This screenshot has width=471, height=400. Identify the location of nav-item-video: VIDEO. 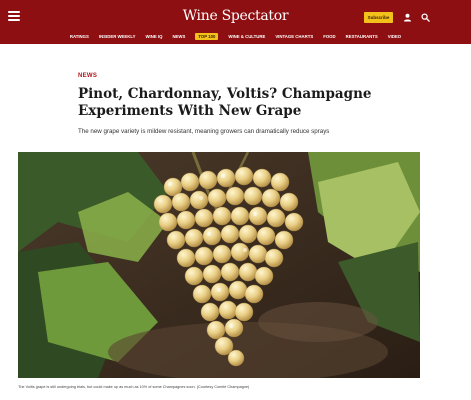
(394, 36).